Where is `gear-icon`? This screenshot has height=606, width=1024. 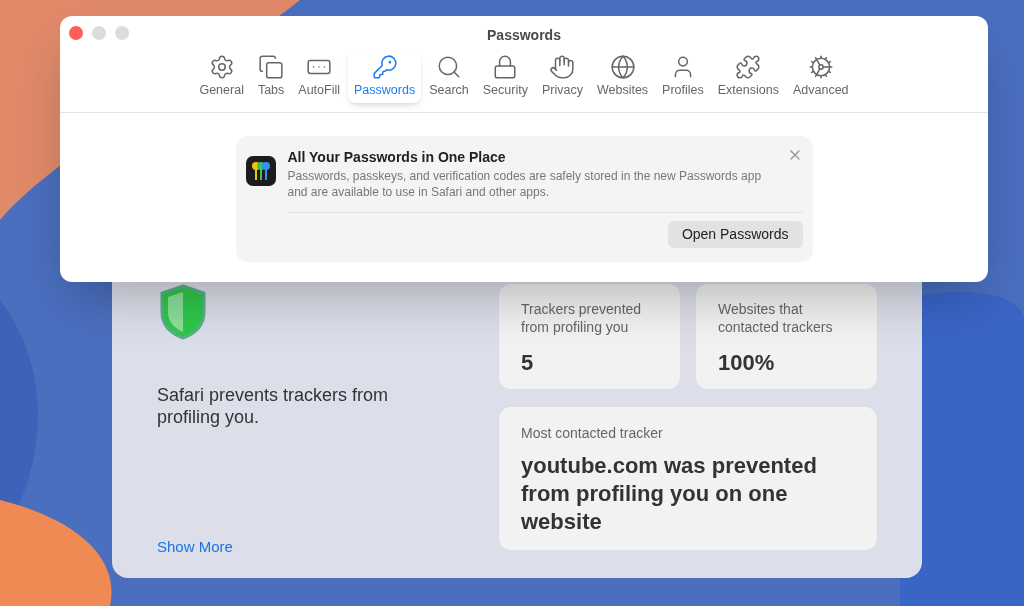 gear-icon is located at coordinates (221, 67).